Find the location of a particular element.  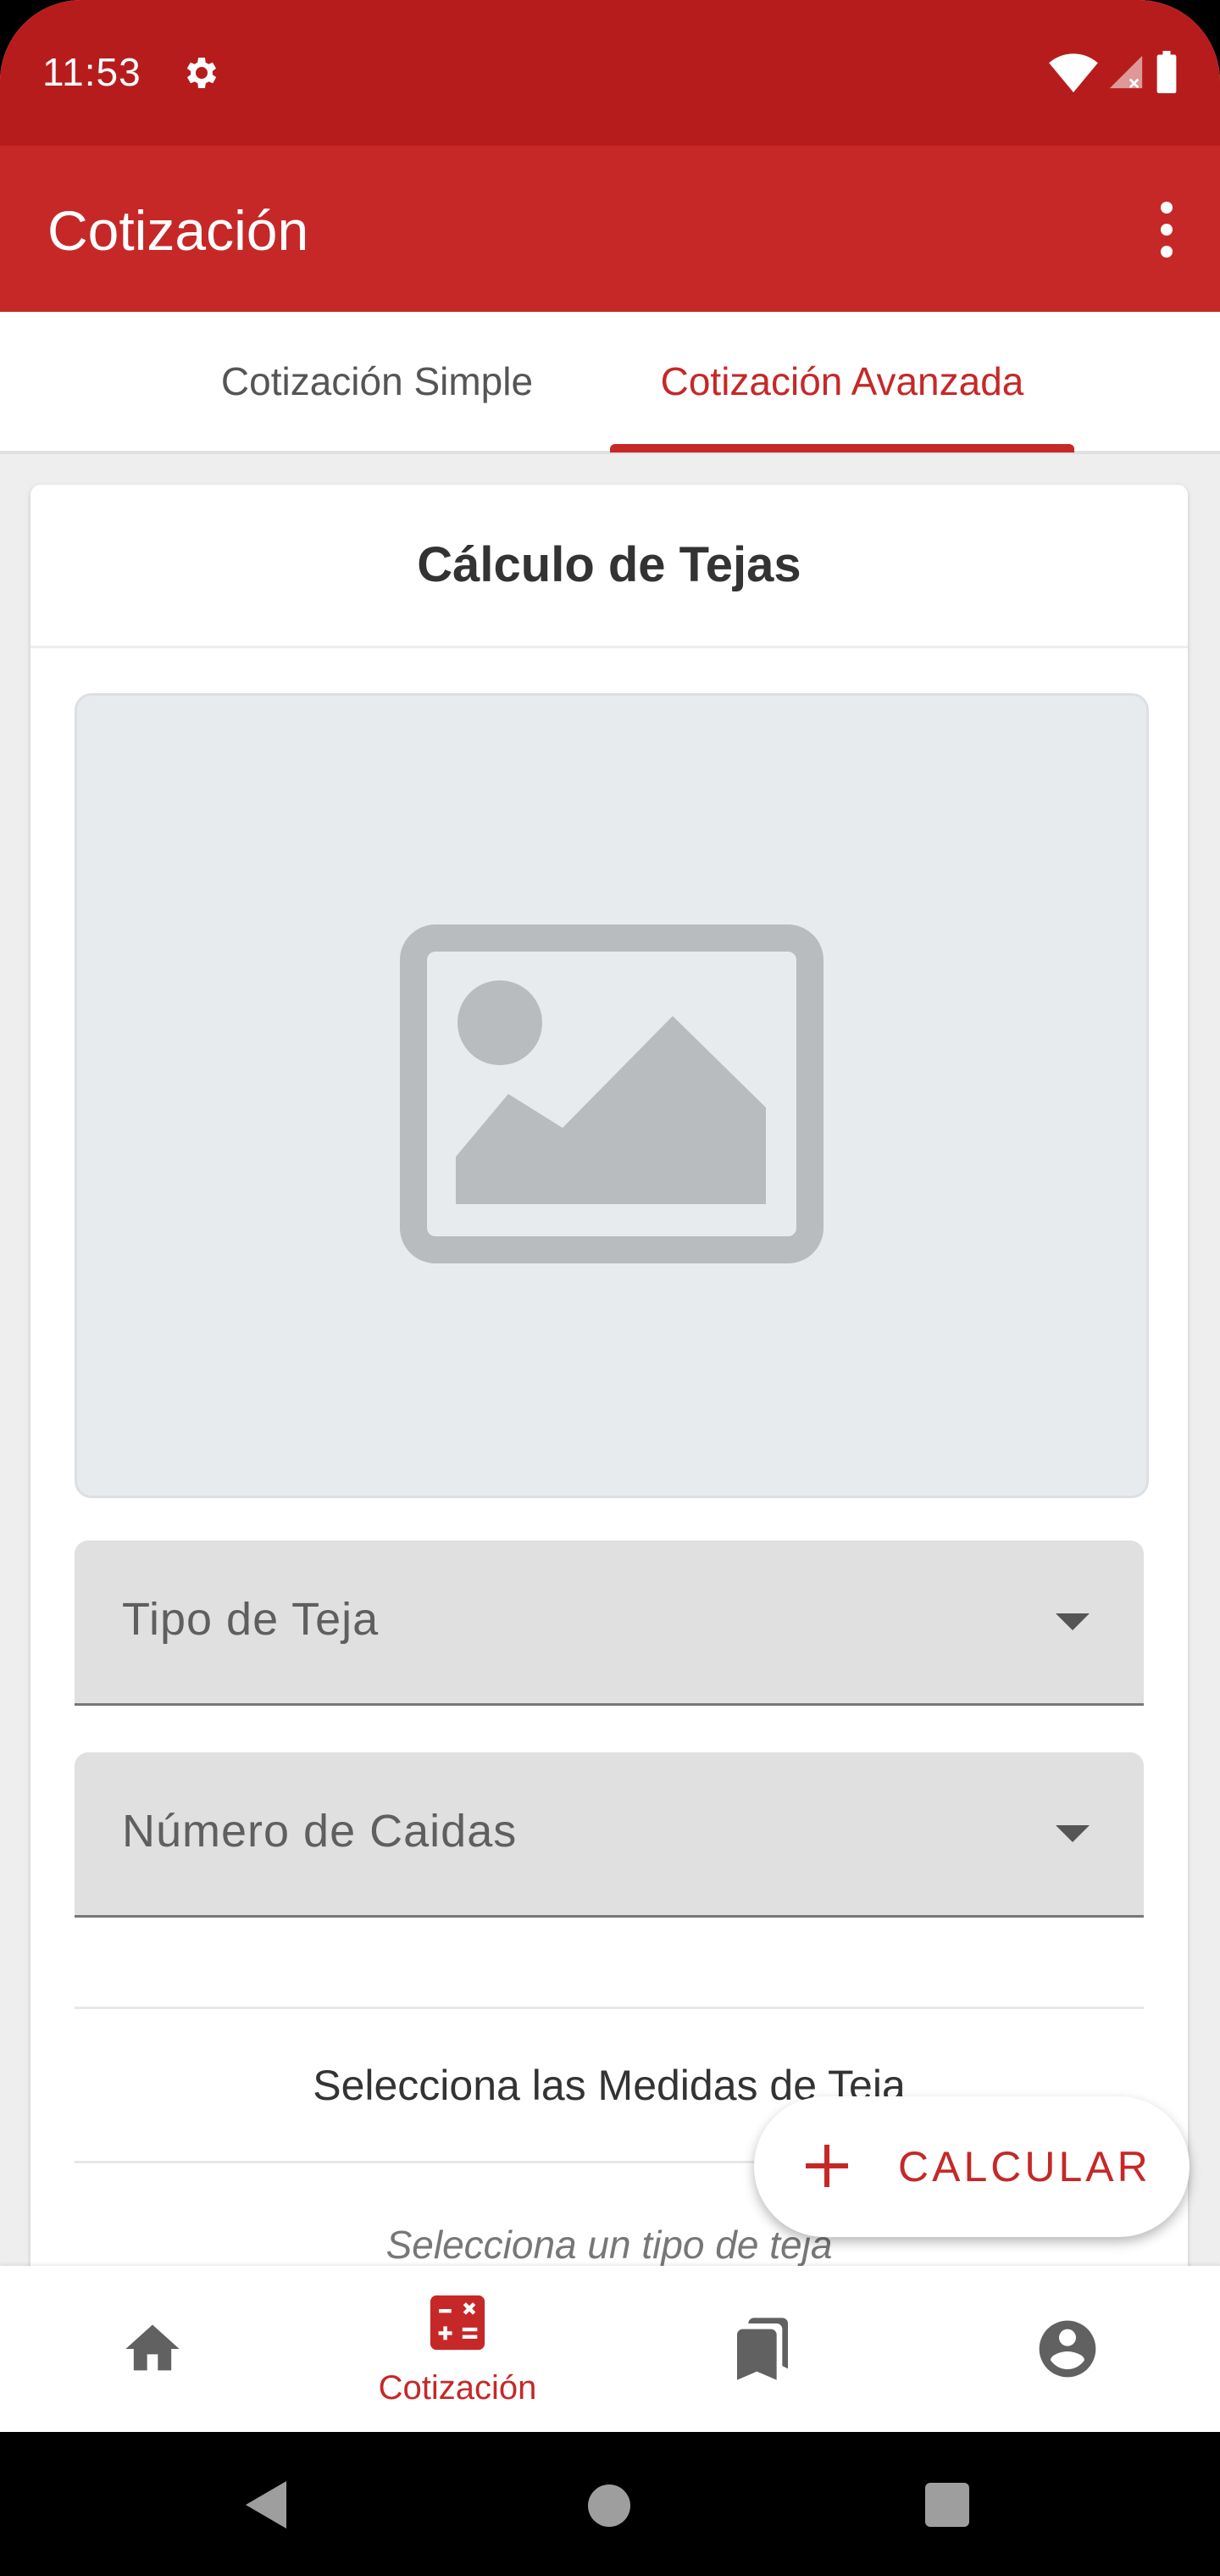

tab-label: Cotización Simple is located at coordinates (377, 381).